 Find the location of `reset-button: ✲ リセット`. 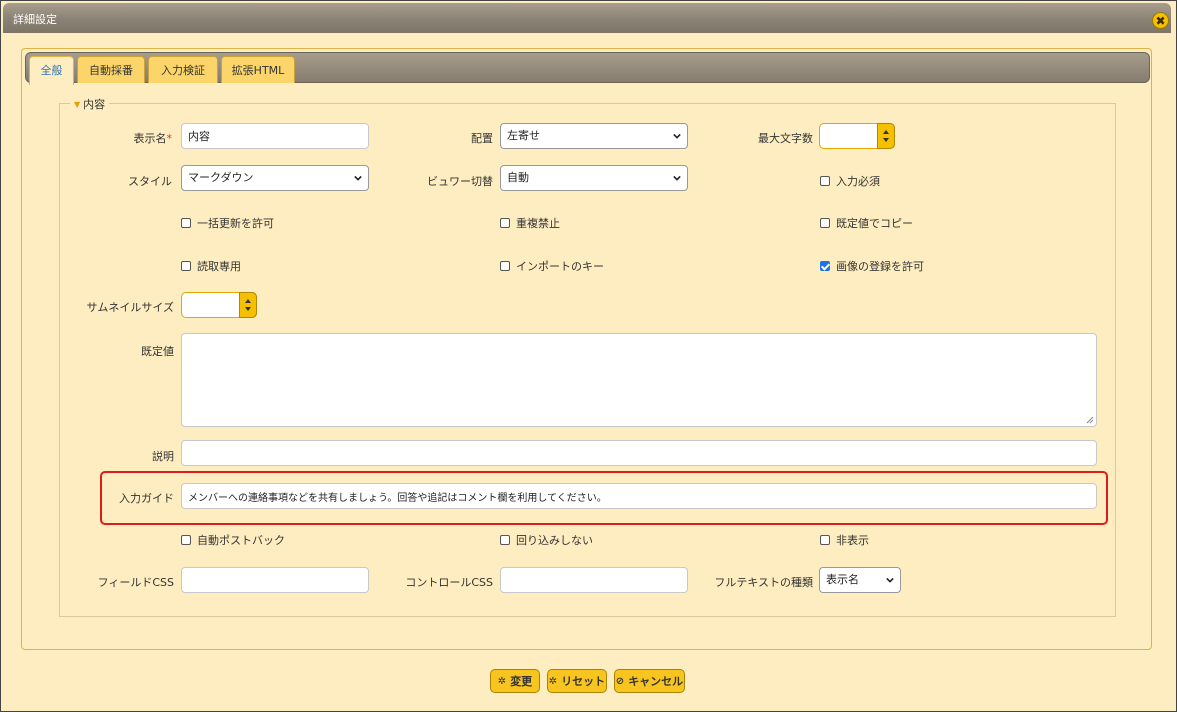

reset-button: ✲ リセット is located at coordinates (577, 681).